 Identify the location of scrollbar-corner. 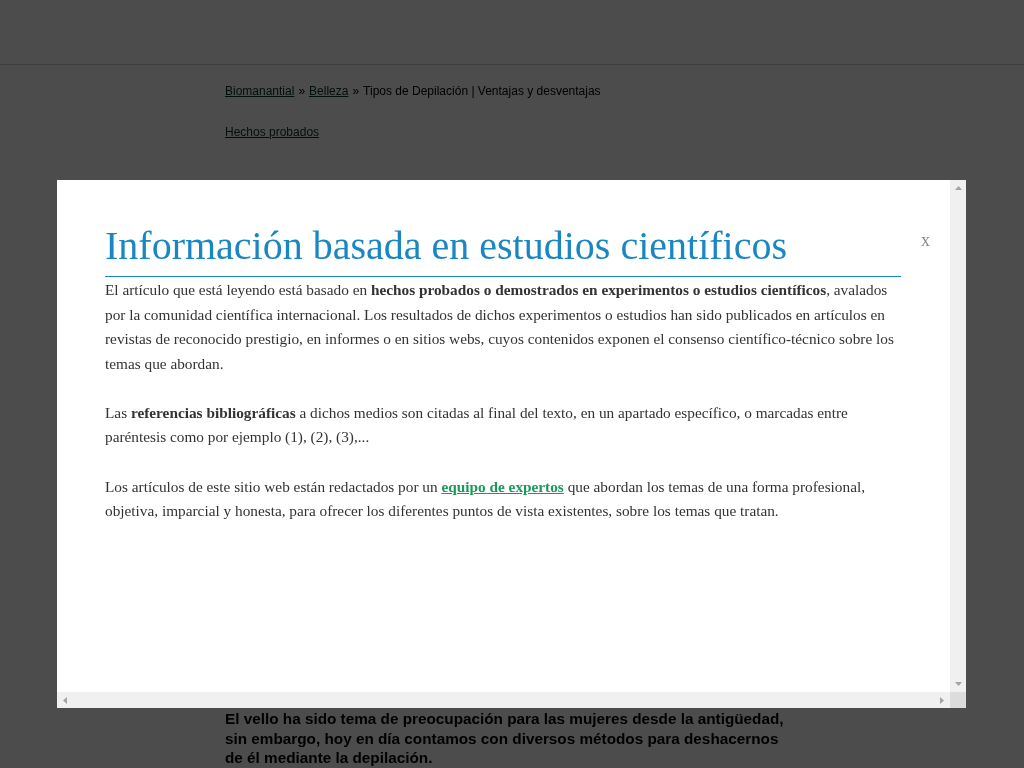
(958, 700).